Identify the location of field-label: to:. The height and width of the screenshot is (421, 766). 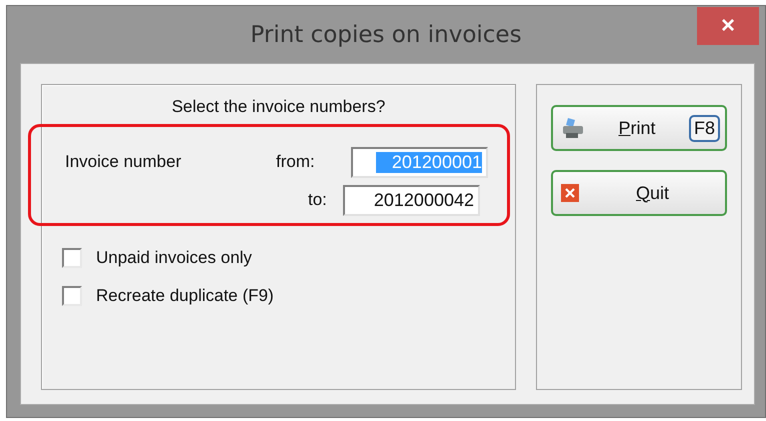
(318, 200).